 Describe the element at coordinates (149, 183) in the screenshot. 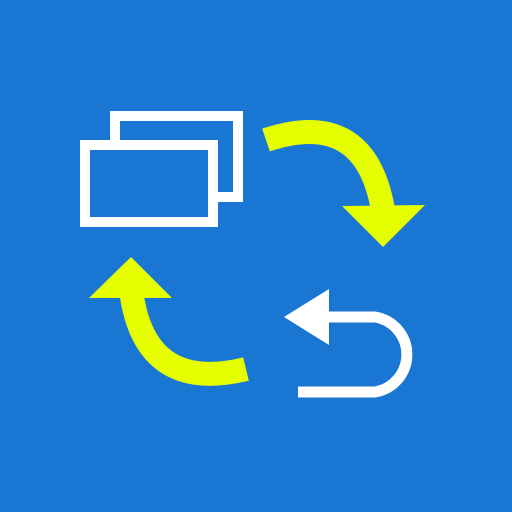

I see `front-window-mask` at that location.